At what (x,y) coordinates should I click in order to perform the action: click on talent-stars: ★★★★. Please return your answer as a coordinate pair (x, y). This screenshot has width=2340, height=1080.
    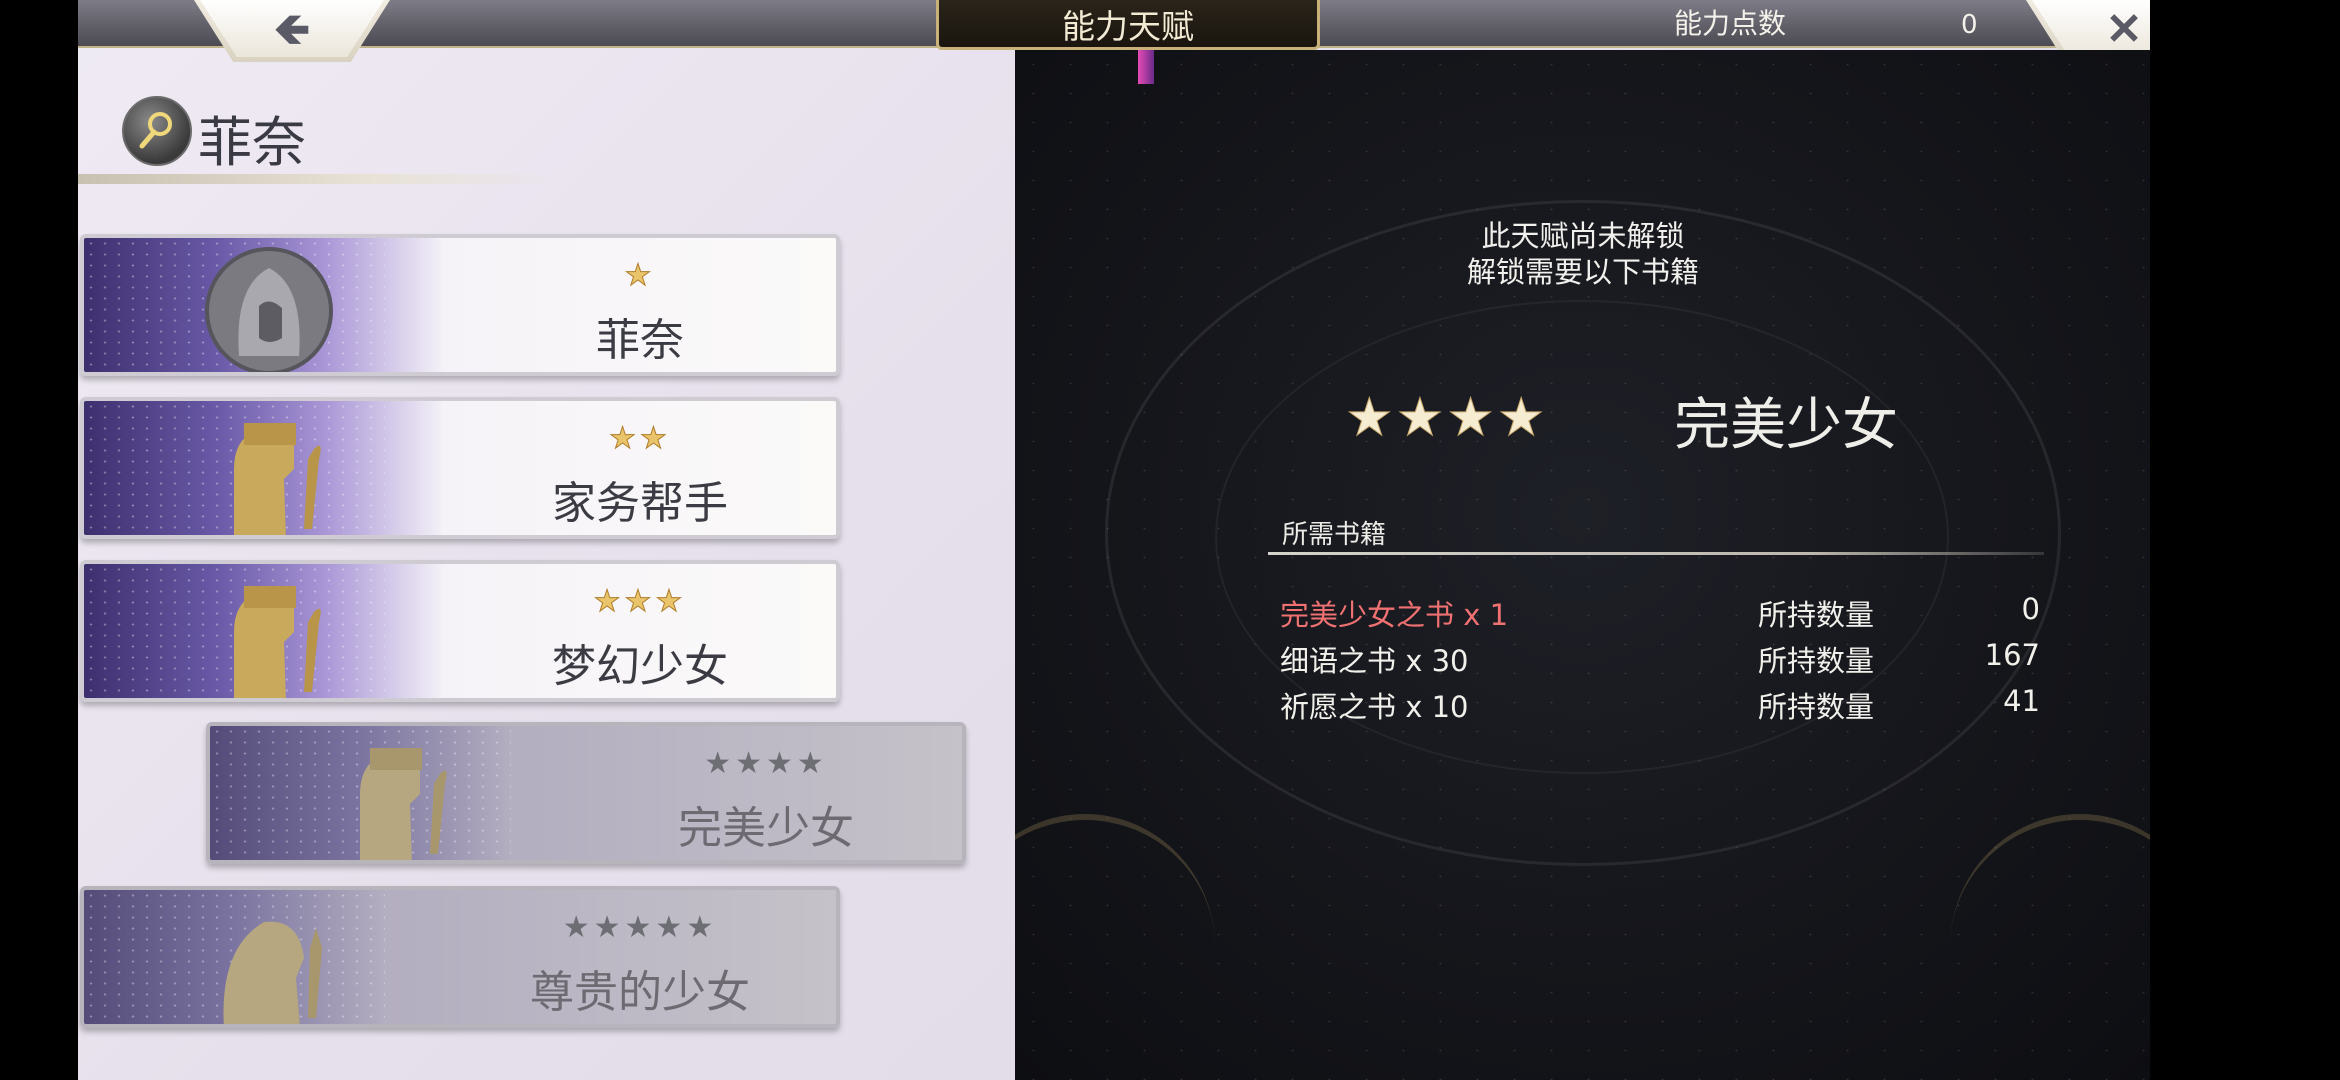
    Looking at the image, I should click on (766, 763).